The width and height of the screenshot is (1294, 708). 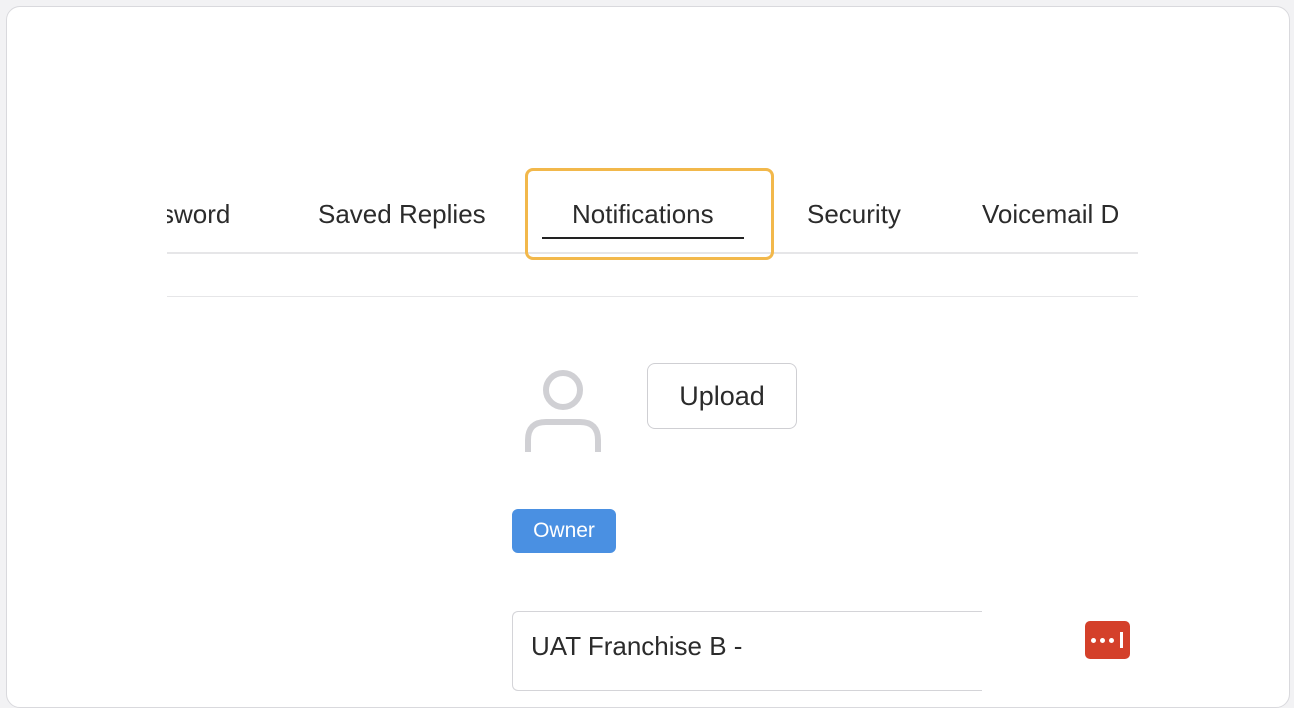 What do you see at coordinates (747, 651) in the screenshot?
I see `name-input: UAT Franchise B -` at bounding box center [747, 651].